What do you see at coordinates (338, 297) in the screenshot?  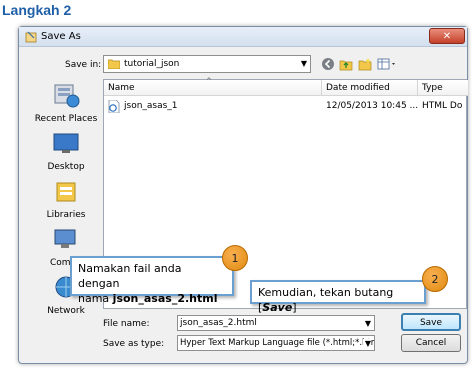 I see `callout-step-2: Kemudian, tekan butang [Save]` at bounding box center [338, 297].